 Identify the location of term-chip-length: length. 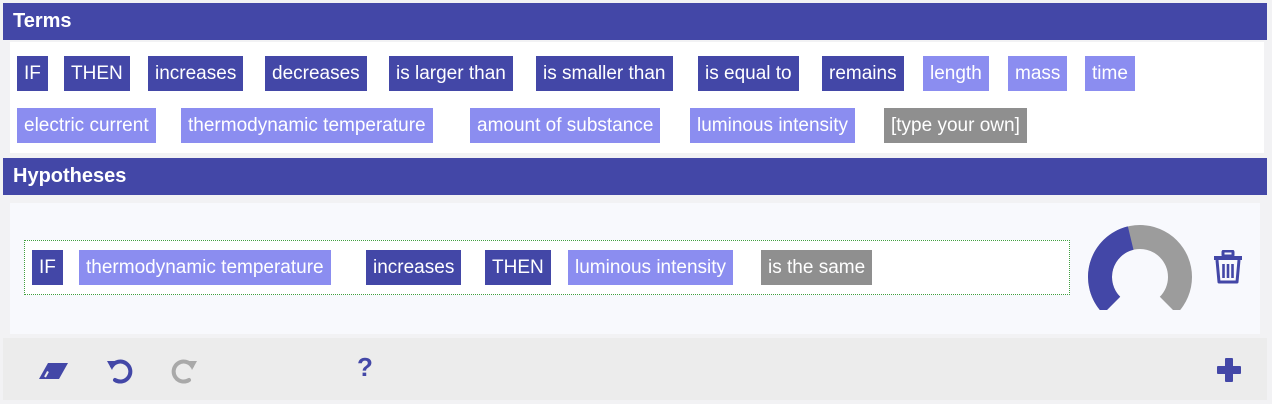
(956, 73).